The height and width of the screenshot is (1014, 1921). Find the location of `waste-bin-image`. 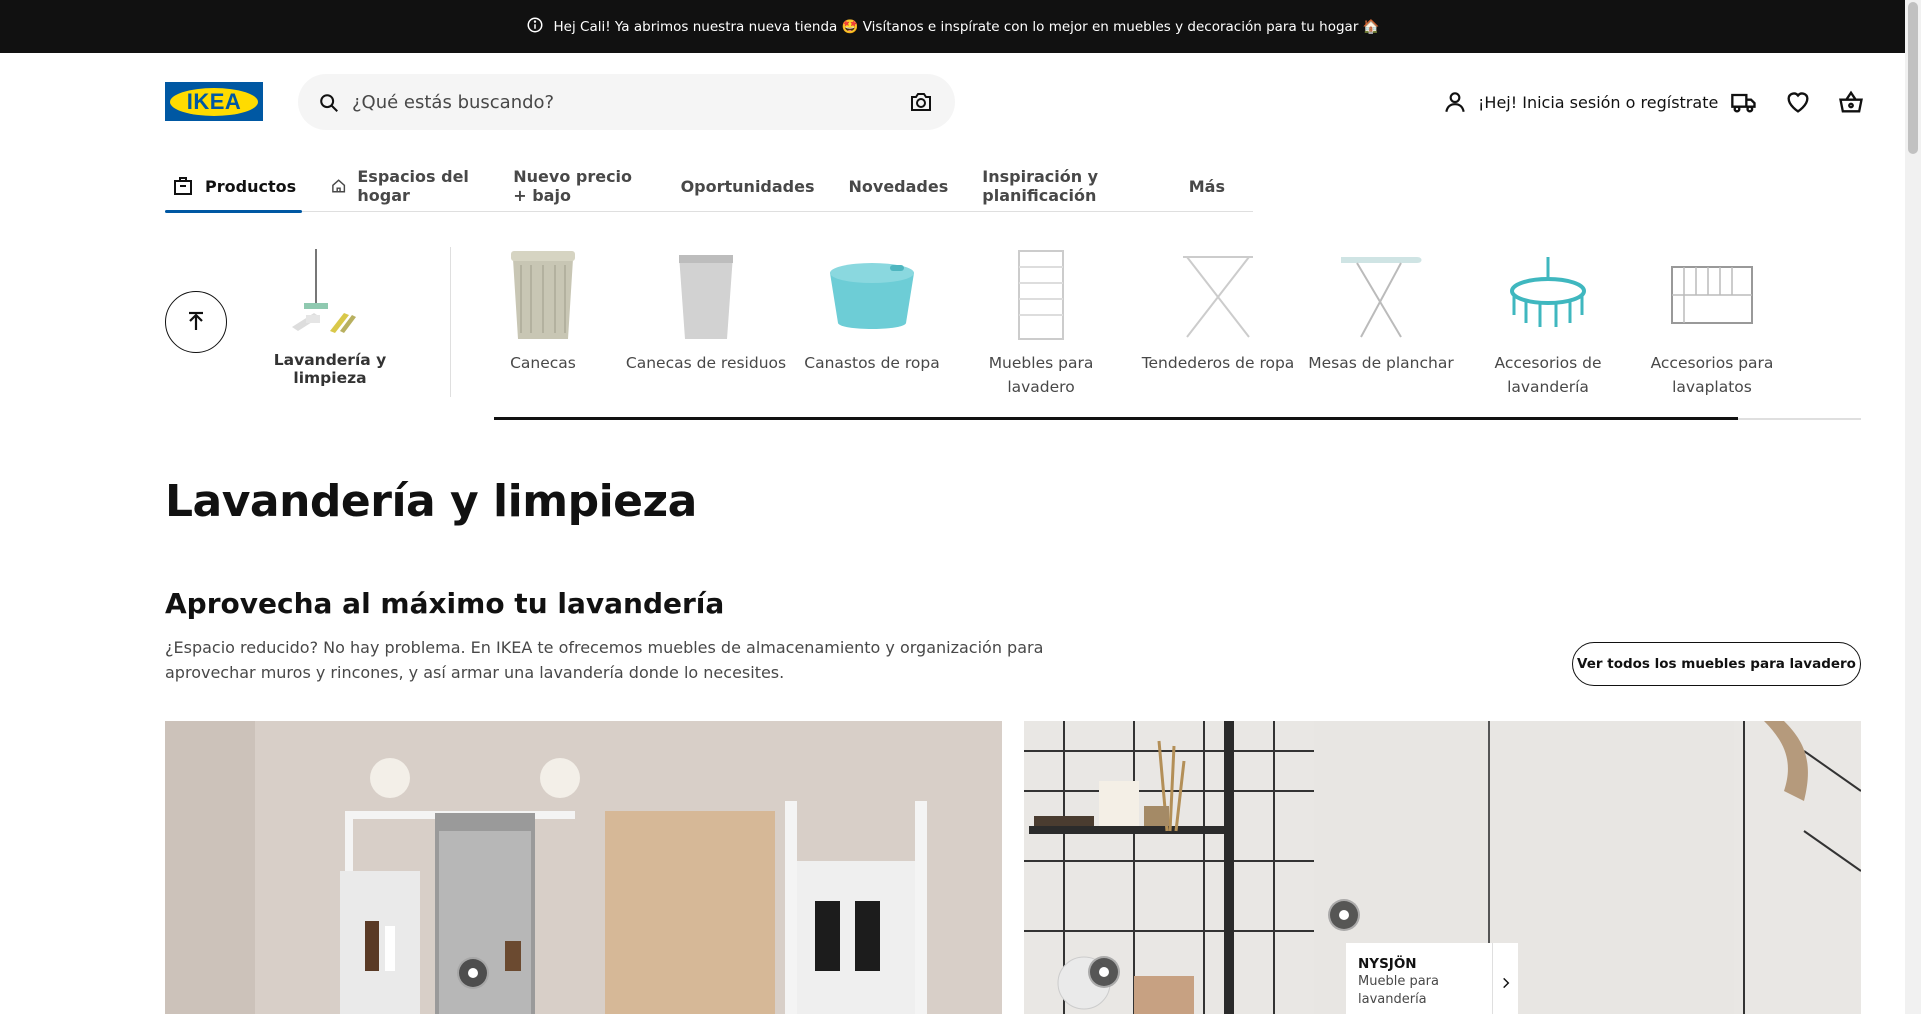

waste-bin-image is located at coordinates (706, 295).